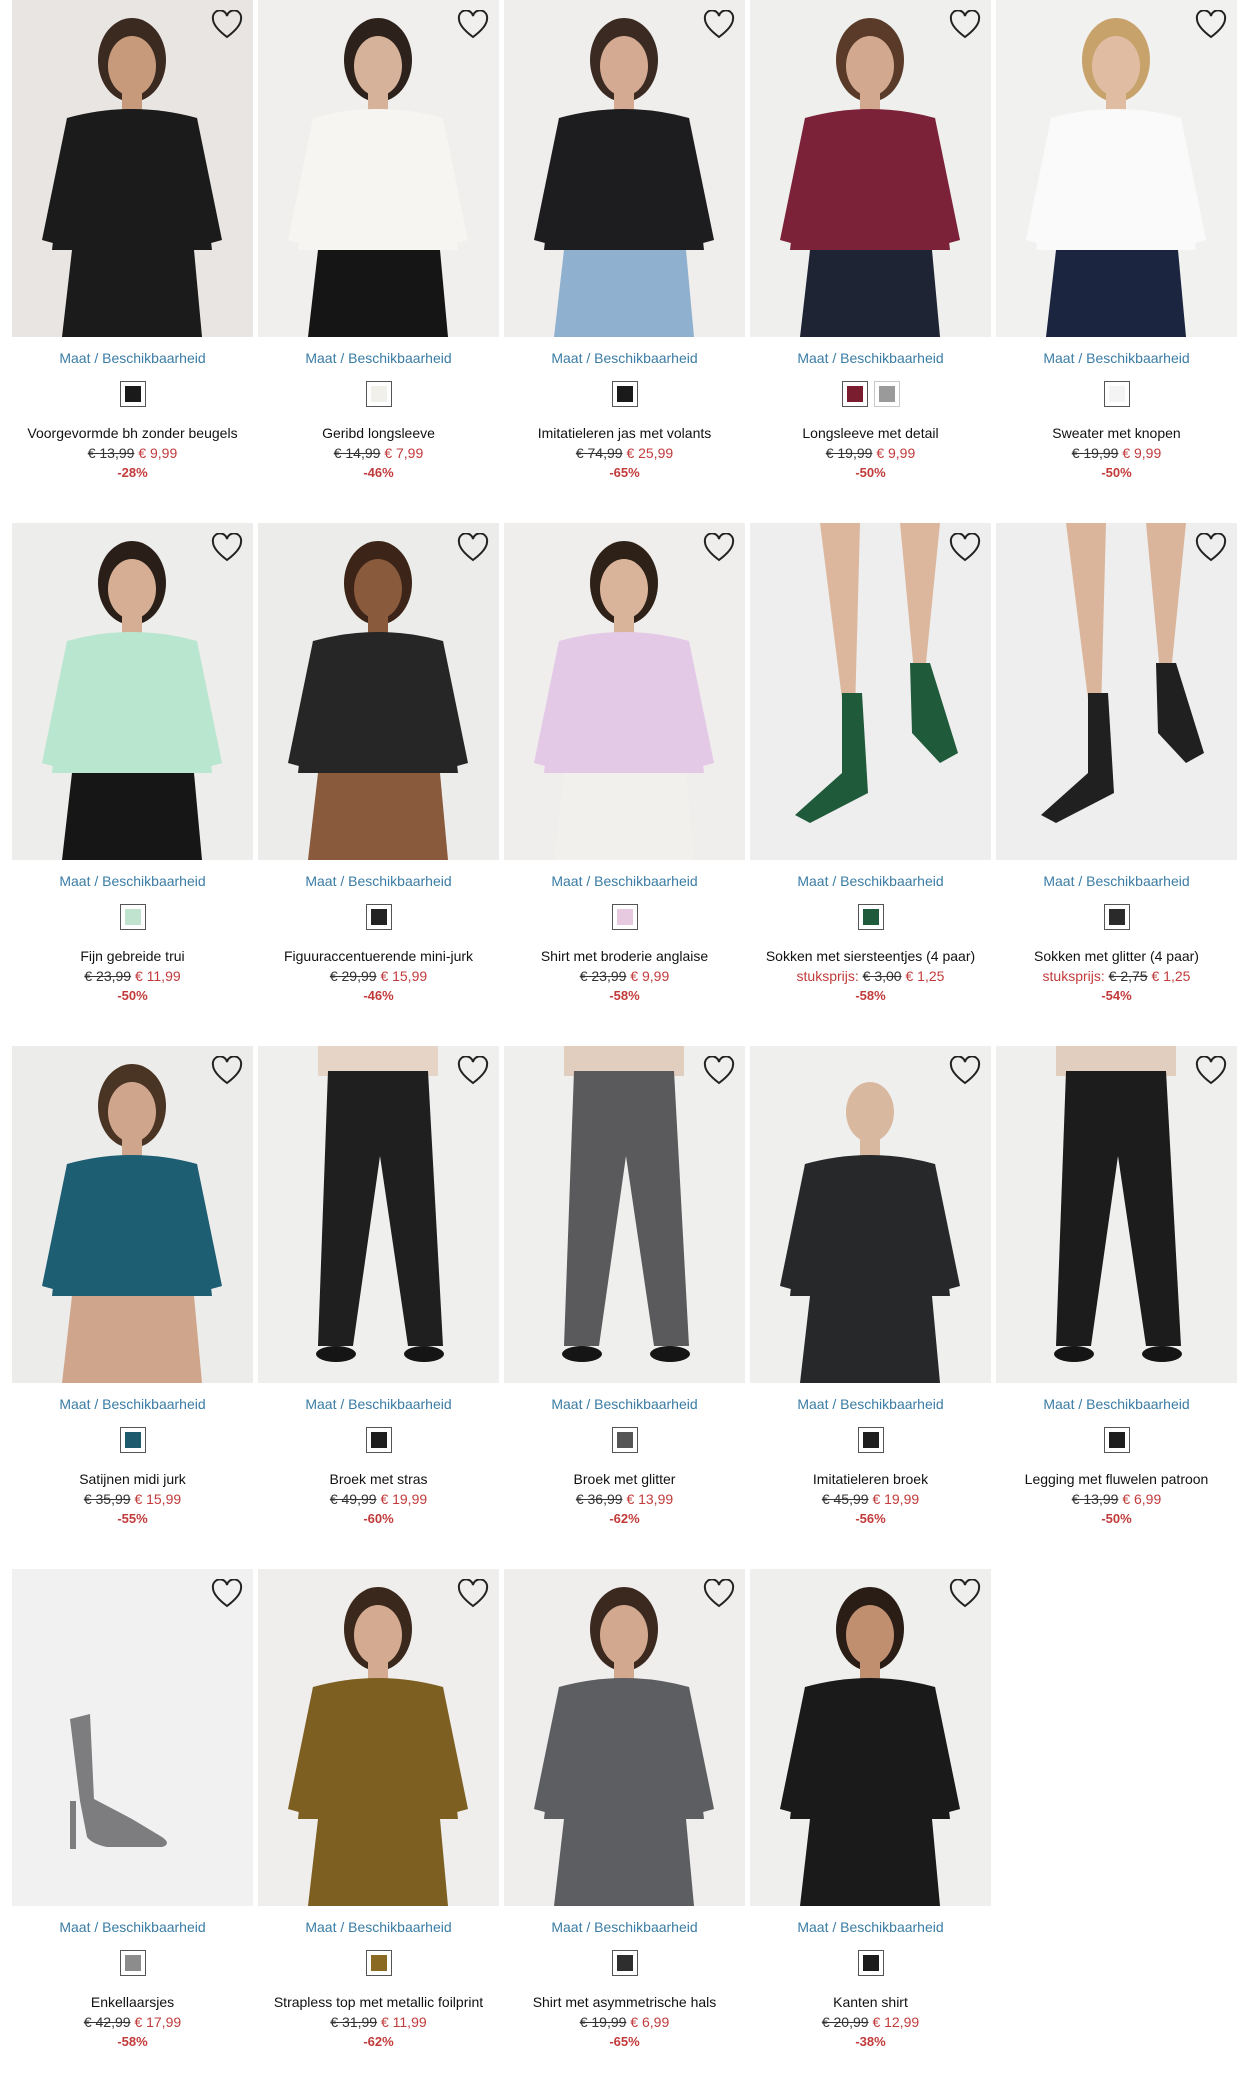 This screenshot has width=1250, height=2082. Describe the element at coordinates (1116, 433) in the screenshot. I see `product-title: Sweater met knopen` at that location.